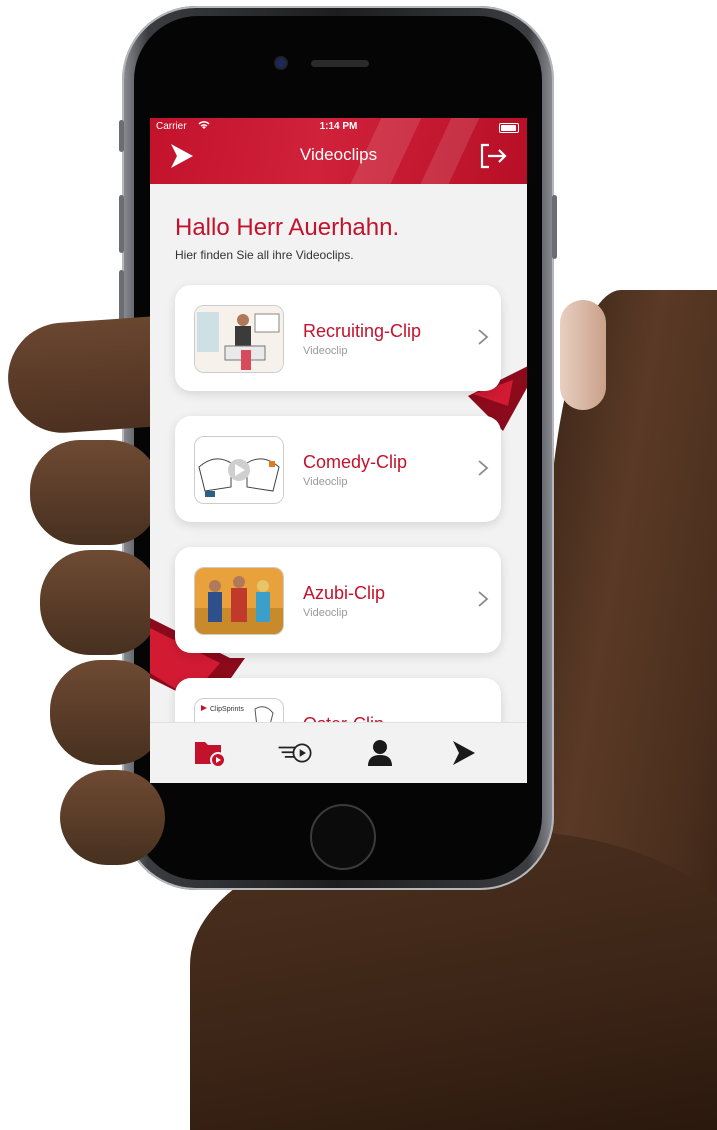  Describe the element at coordinates (112, 817) in the screenshot. I see `hand-finger-pinky` at that location.